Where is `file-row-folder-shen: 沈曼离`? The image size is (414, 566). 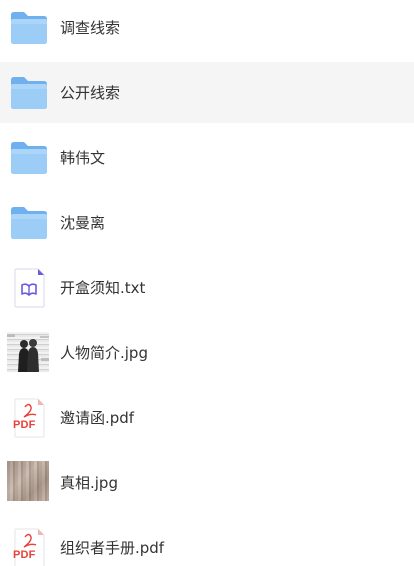 file-row-folder-shen: 沈曼离 is located at coordinates (207, 222).